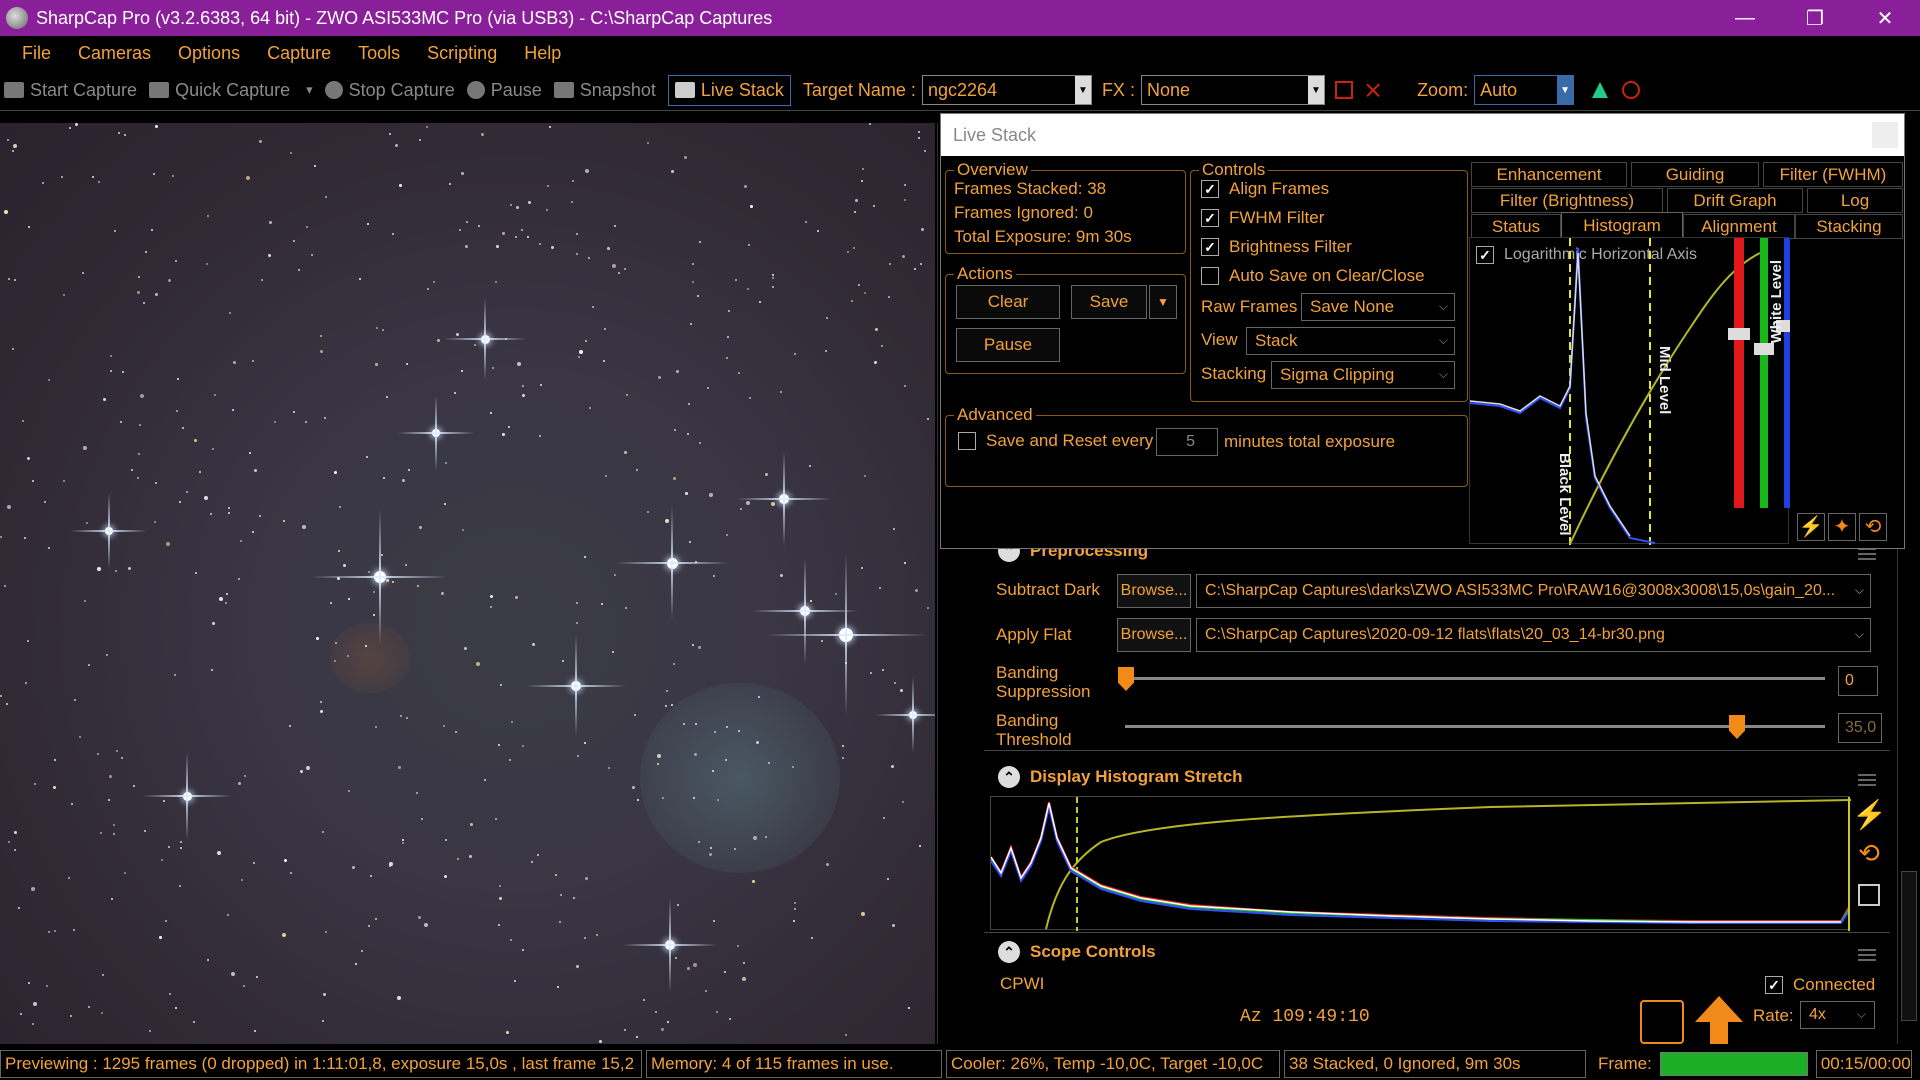 Image resolution: width=1920 pixels, height=1080 pixels. What do you see at coordinates (70, 90) in the screenshot?
I see `start-capture-button: Start Capture` at bounding box center [70, 90].